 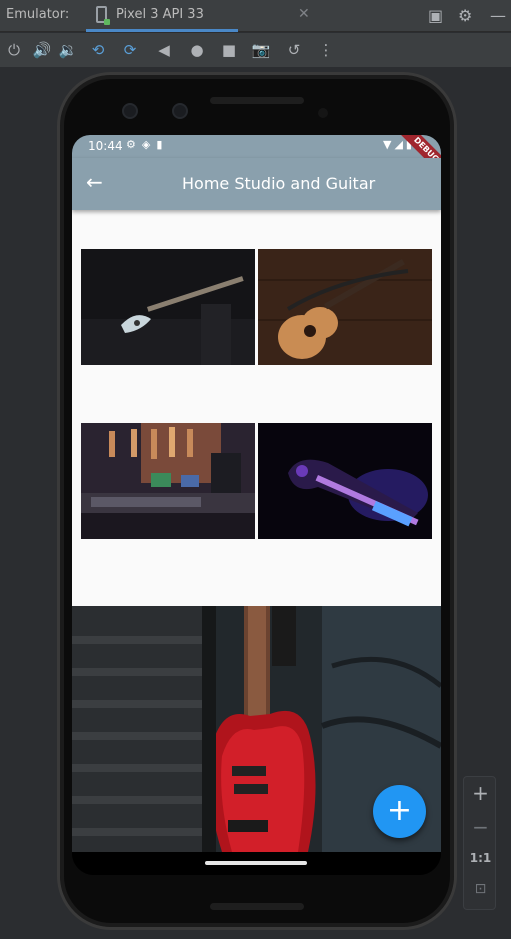 I want to click on volume-down-icon: 🔉, so click(x=68, y=50).